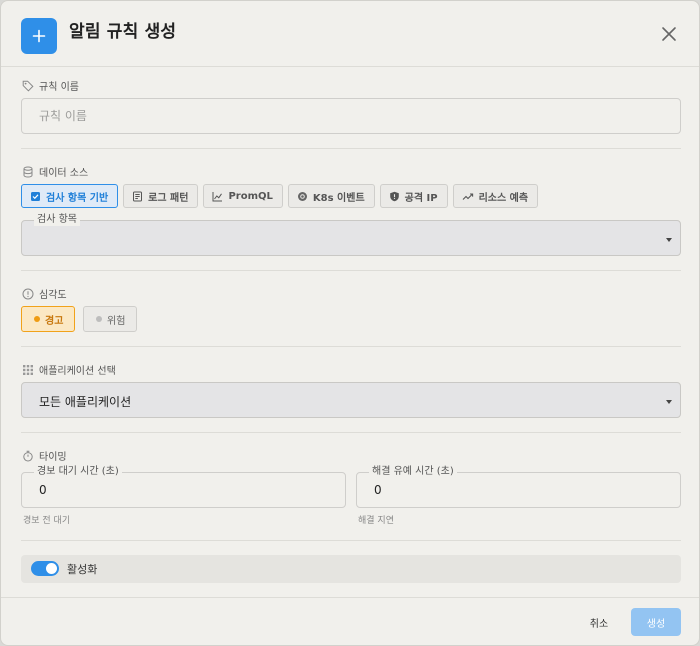 Image resolution: width=700 pixels, height=646 pixels. Describe the element at coordinates (656, 622) in the screenshot. I see `create-button: 생성` at that location.